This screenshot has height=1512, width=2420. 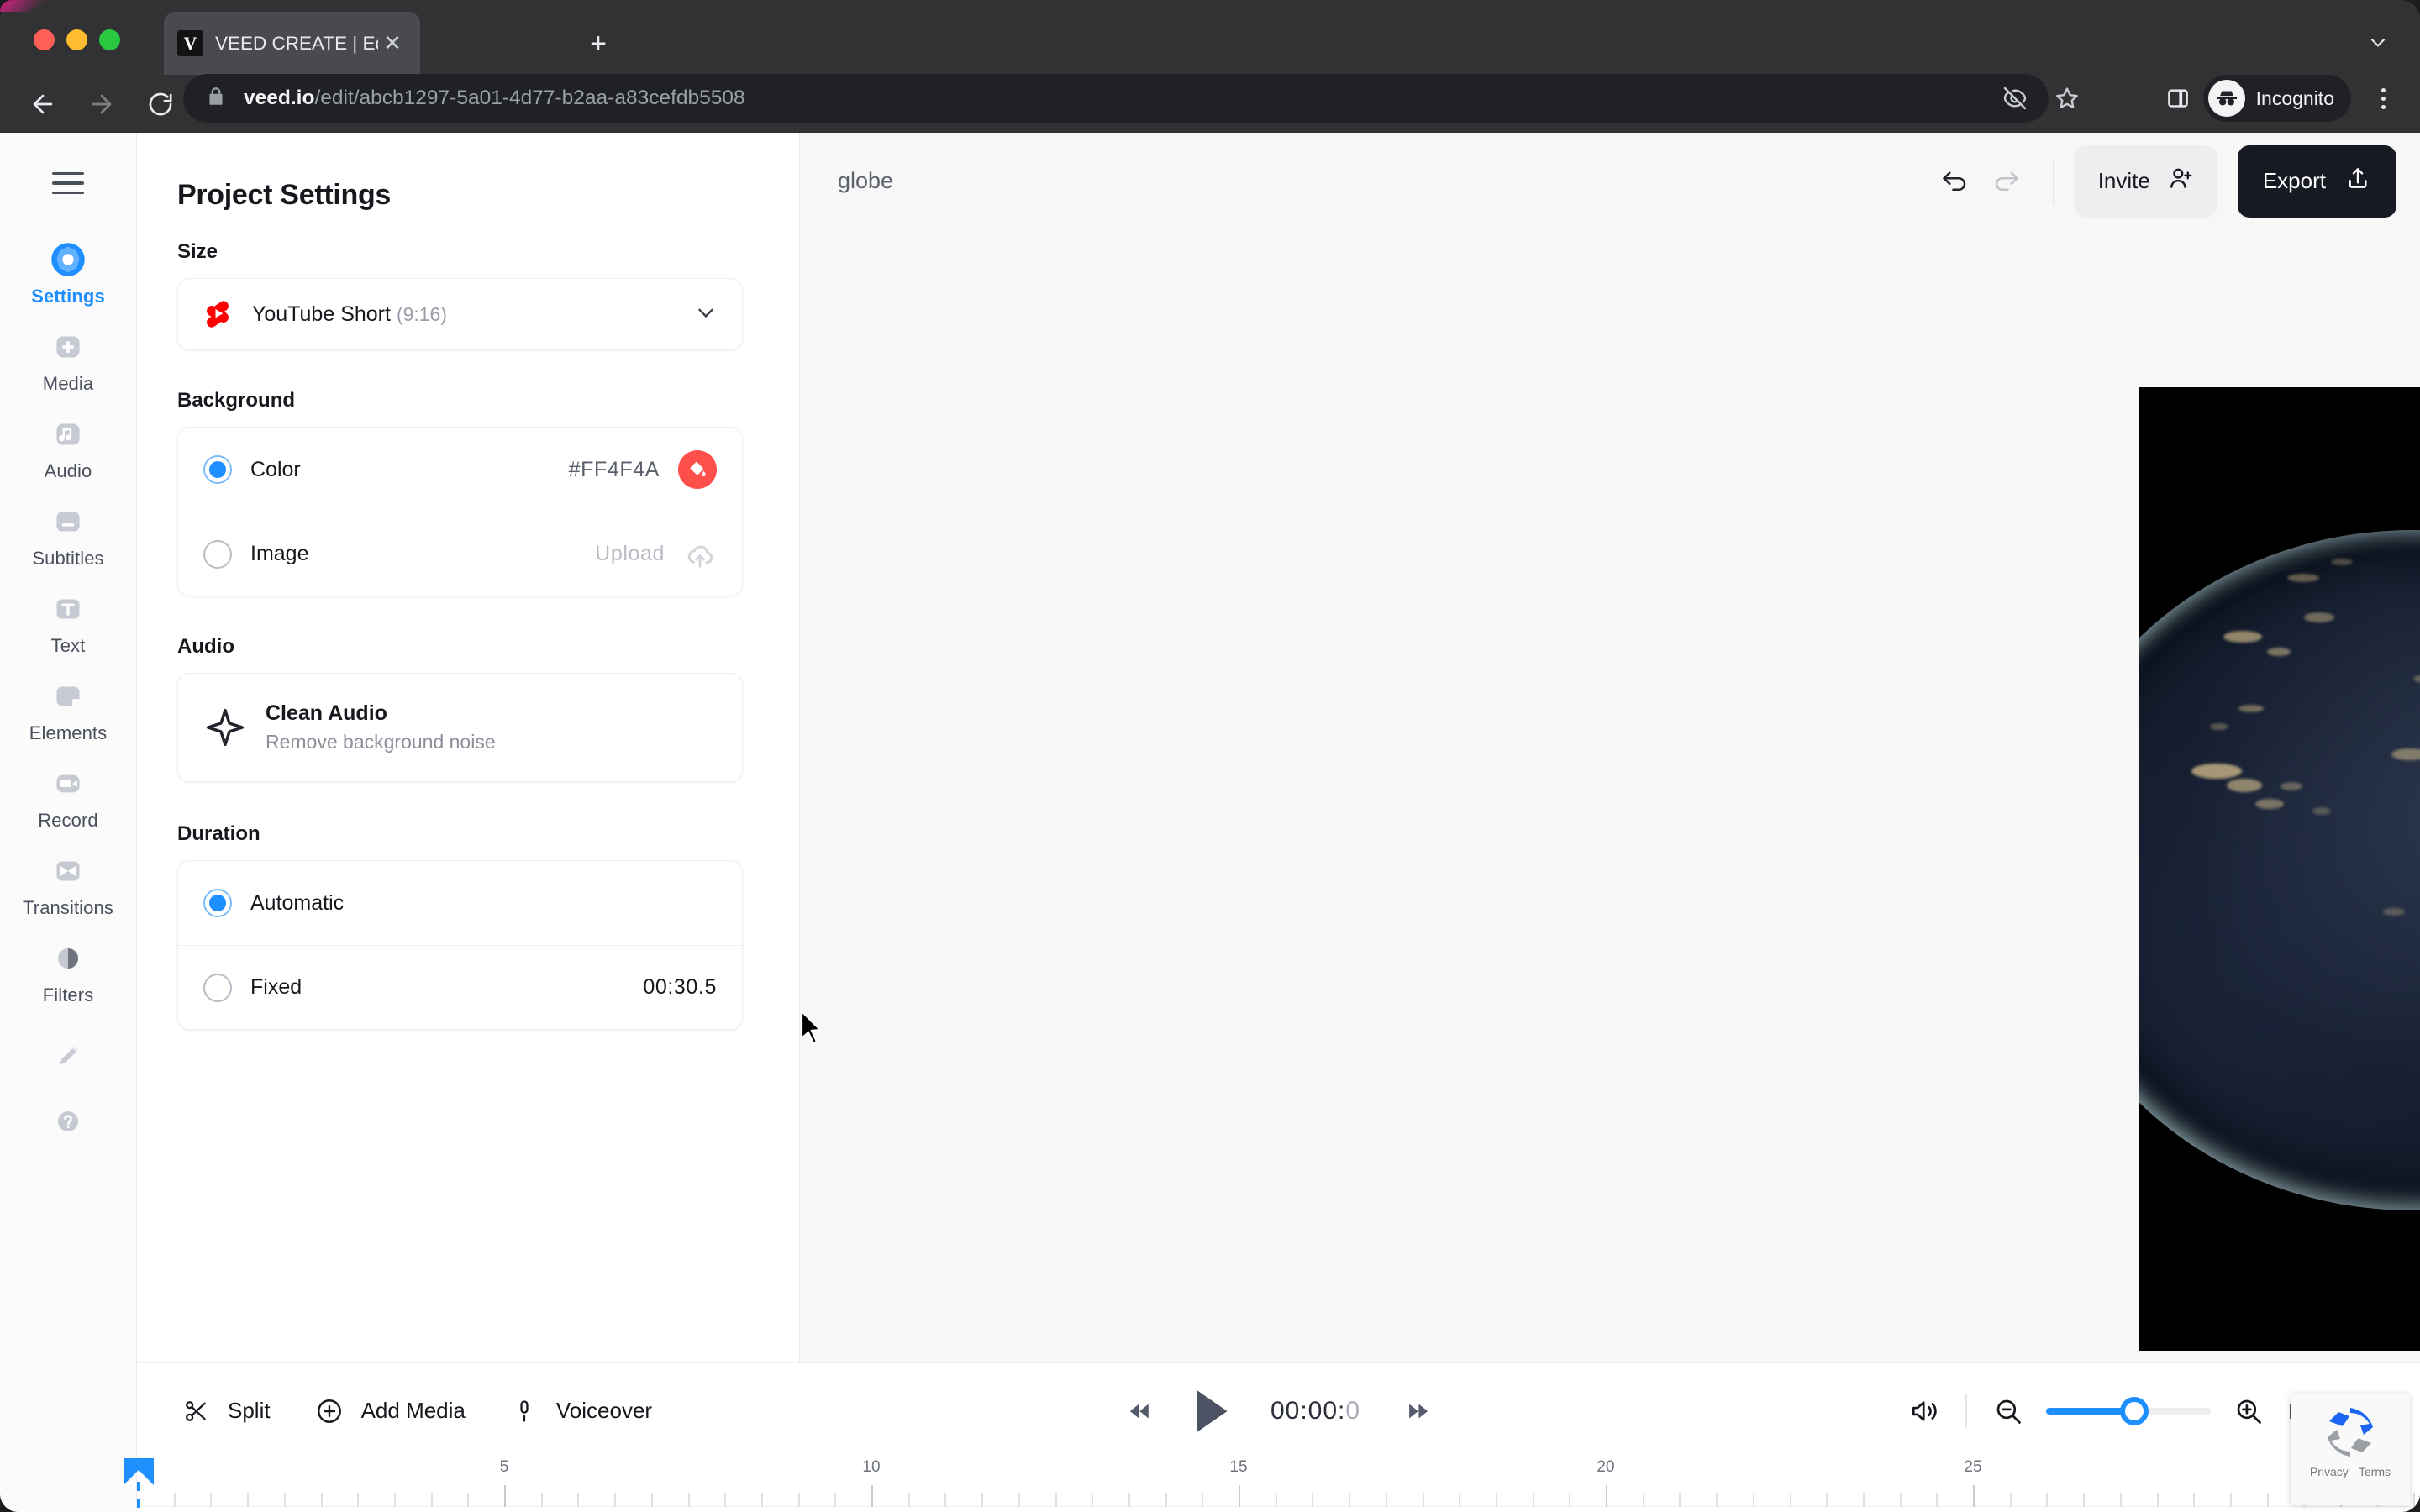 What do you see at coordinates (68, 1041) in the screenshot?
I see `sidebar-item-edit` at bounding box center [68, 1041].